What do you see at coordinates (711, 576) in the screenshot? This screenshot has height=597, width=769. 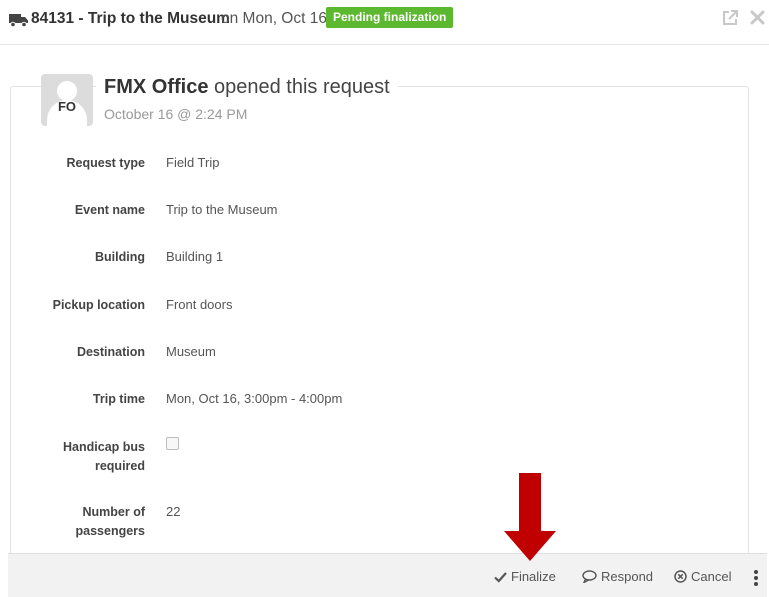 I see `cancel-label: Cancel` at bounding box center [711, 576].